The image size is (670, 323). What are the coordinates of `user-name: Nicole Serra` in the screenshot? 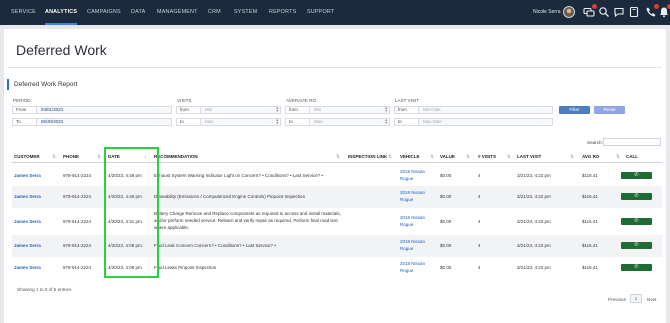 It's located at (547, 12).